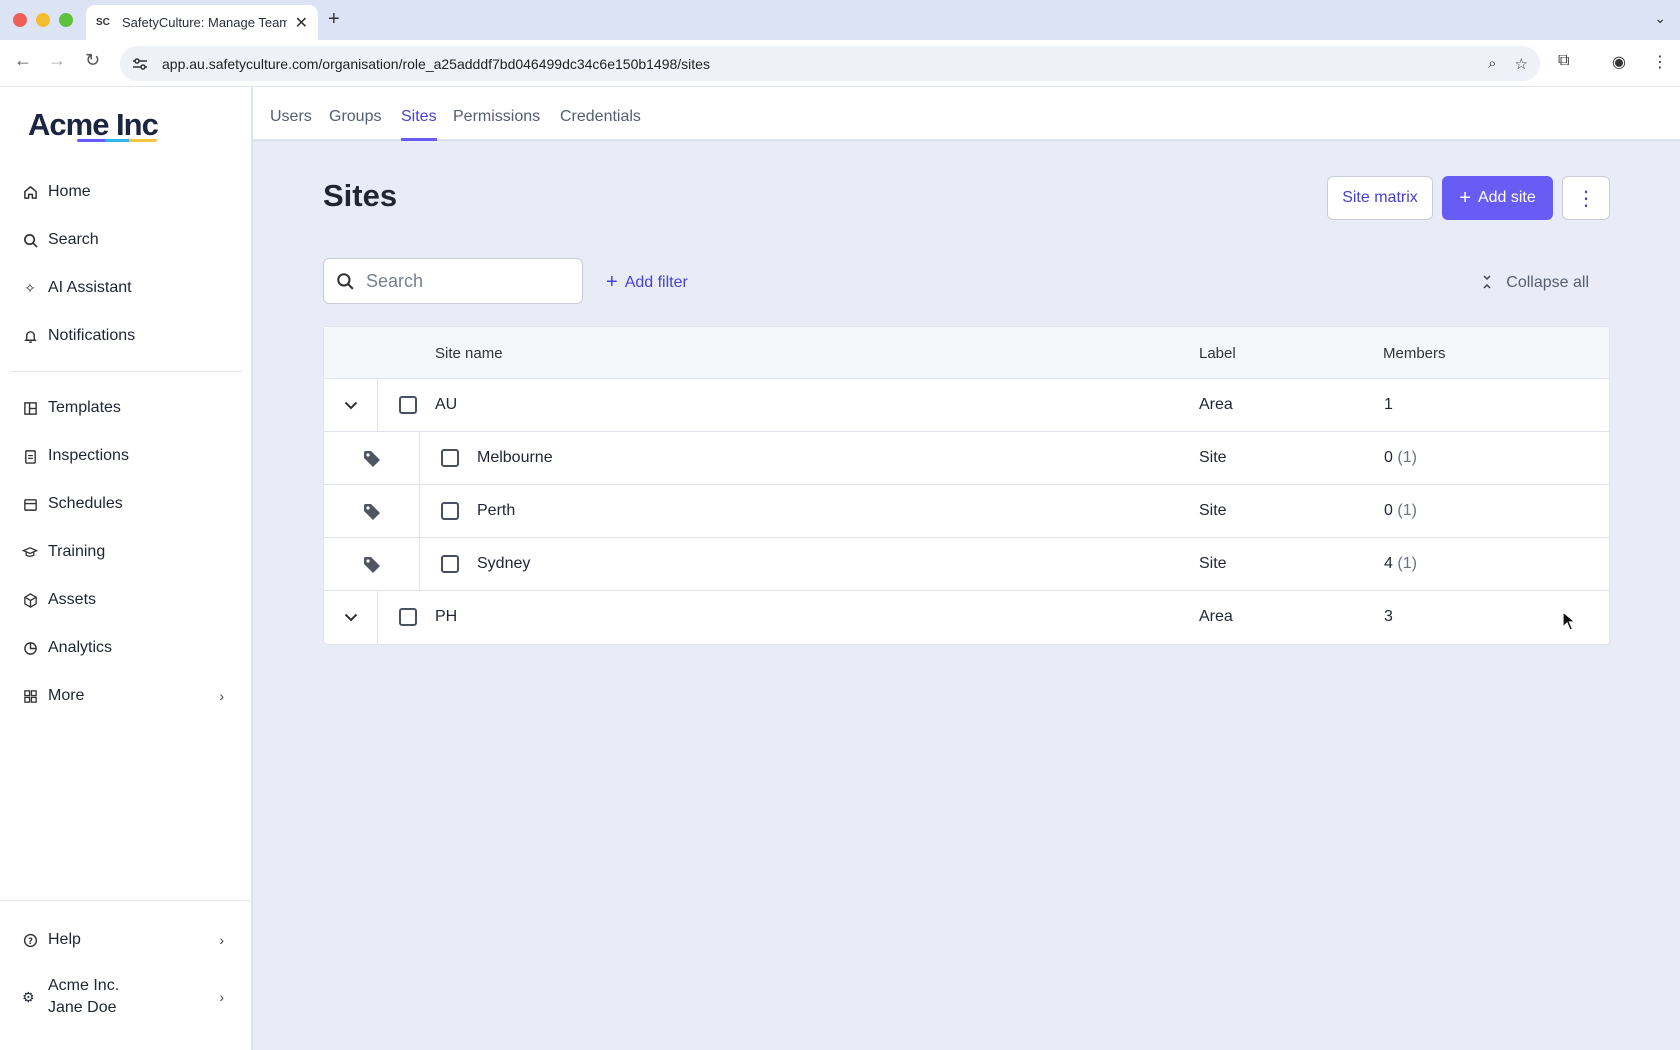  I want to click on site-name: AU, so click(446, 405).